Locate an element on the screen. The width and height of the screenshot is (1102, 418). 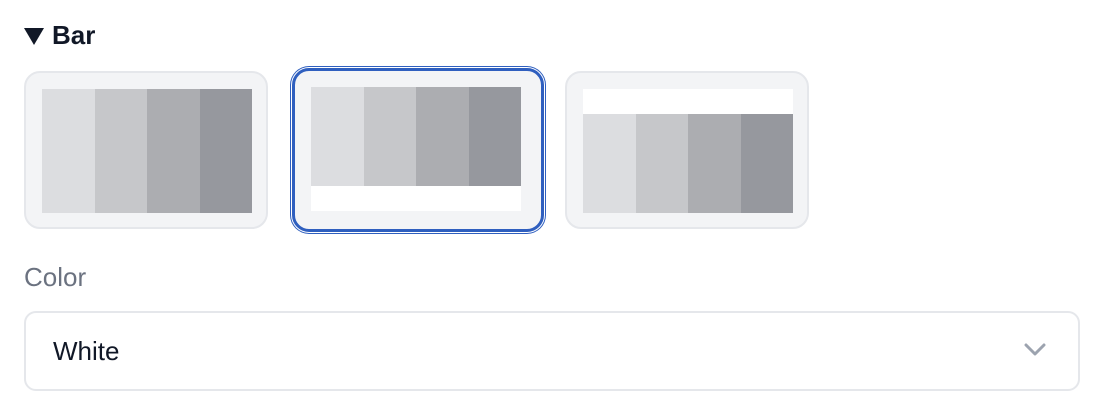
bar-option-bottom-selected is located at coordinates (418, 150).